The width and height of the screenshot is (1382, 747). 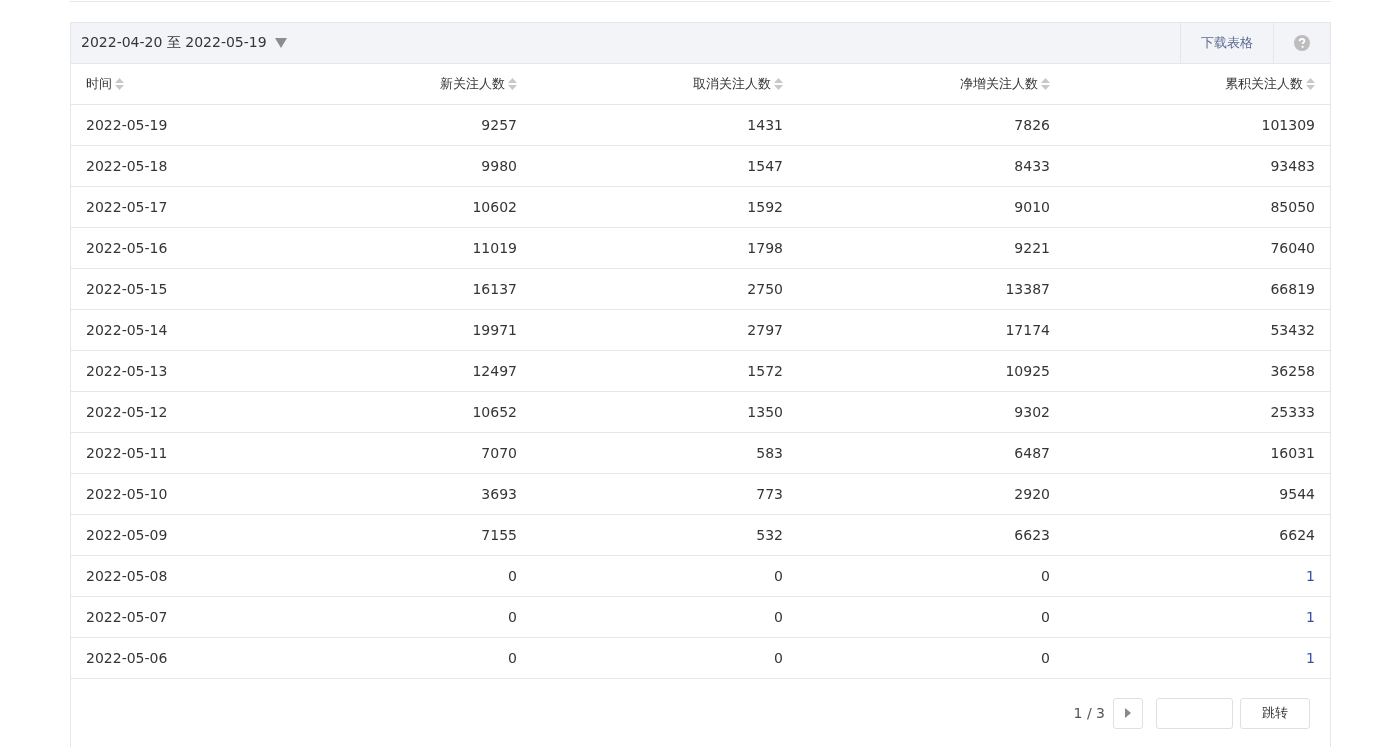 I want to click on table-cell-text: 9221, so click(x=1032, y=248).